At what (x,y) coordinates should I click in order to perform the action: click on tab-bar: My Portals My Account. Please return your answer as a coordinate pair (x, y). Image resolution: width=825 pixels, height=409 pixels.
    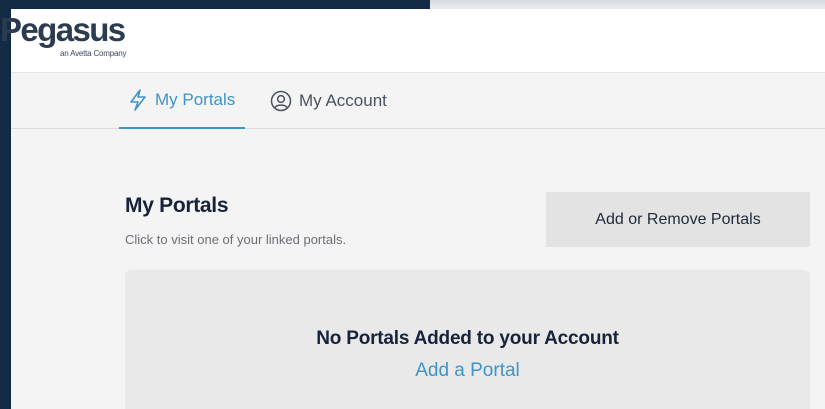
    Looking at the image, I should click on (418, 101).